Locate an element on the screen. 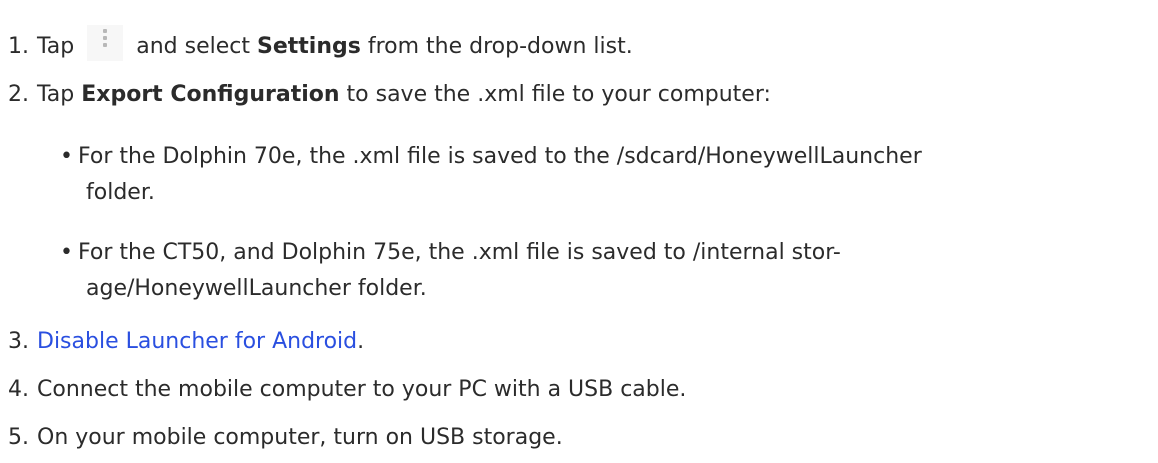 This screenshot has width=1158, height=463. bullet-text: folder. is located at coordinates (120, 192).